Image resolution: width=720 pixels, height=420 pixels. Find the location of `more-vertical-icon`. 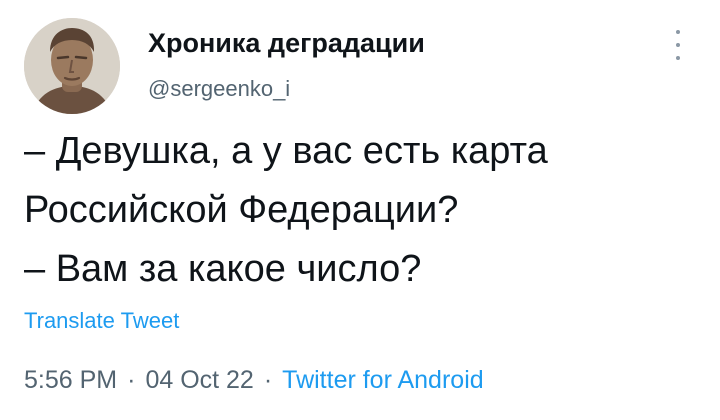

more-vertical-icon is located at coordinates (678, 45).